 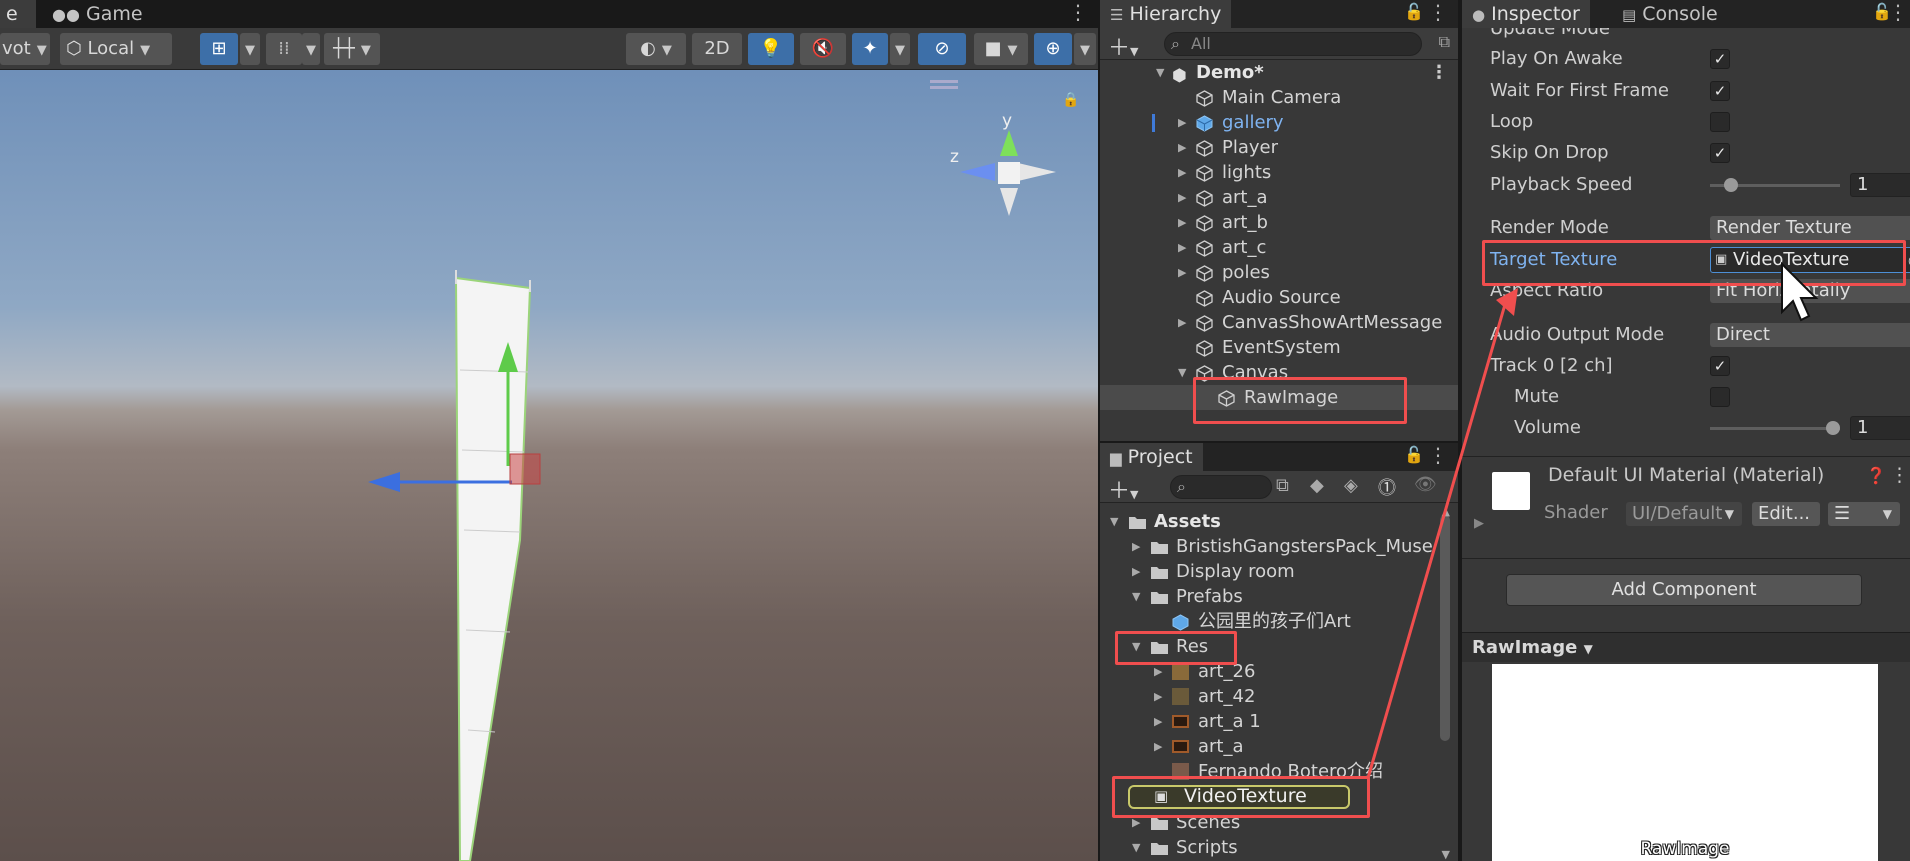 I want to click on arrow-head-icon, so click(x=1507, y=302).